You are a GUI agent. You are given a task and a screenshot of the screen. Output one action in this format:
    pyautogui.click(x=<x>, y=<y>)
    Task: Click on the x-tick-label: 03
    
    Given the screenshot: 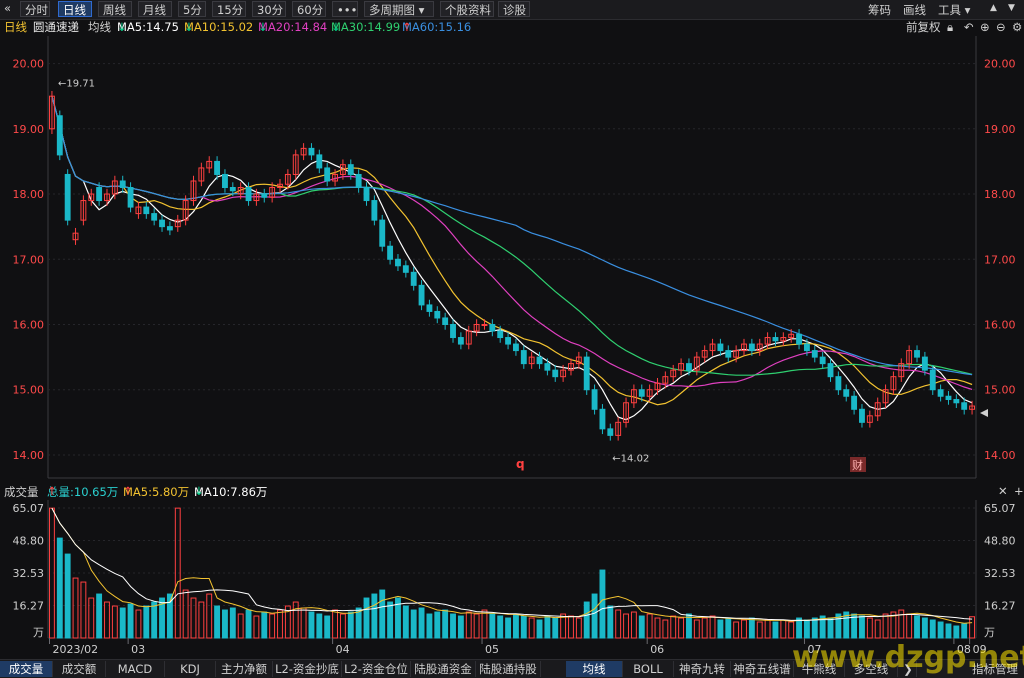 What is the action you would take?
    pyautogui.click(x=138, y=649)
    